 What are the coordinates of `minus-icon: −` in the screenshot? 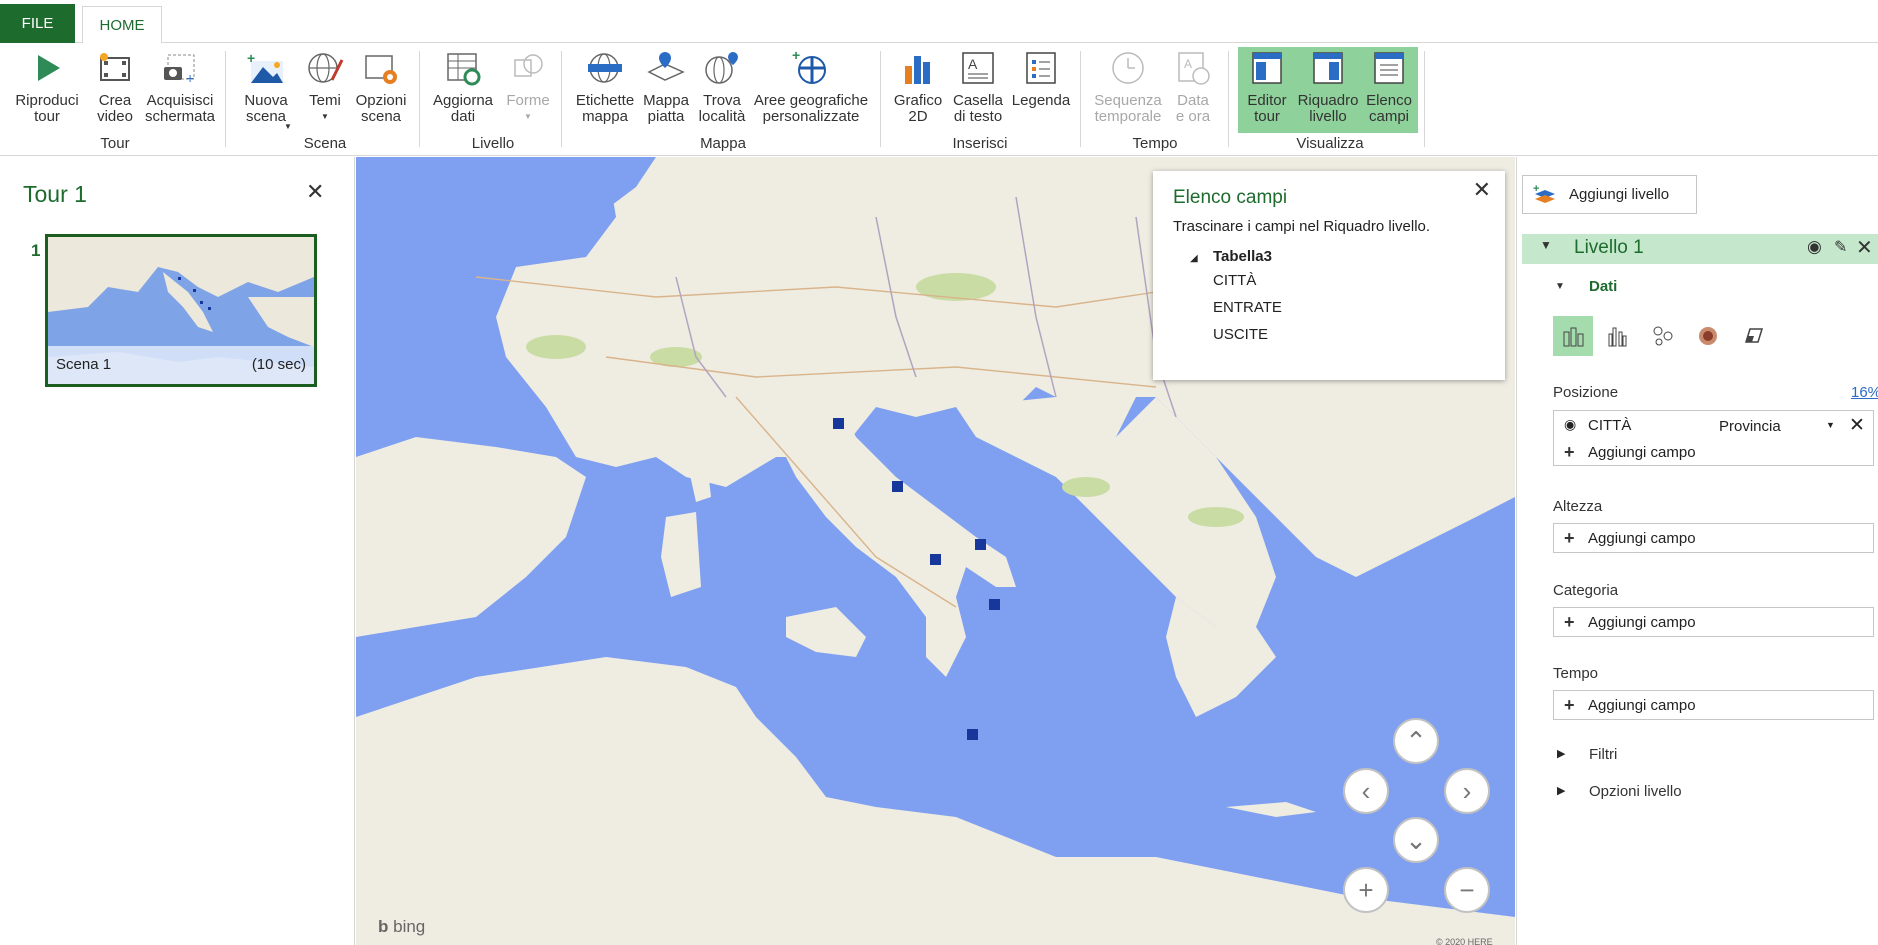 It's located at (1467, 889).